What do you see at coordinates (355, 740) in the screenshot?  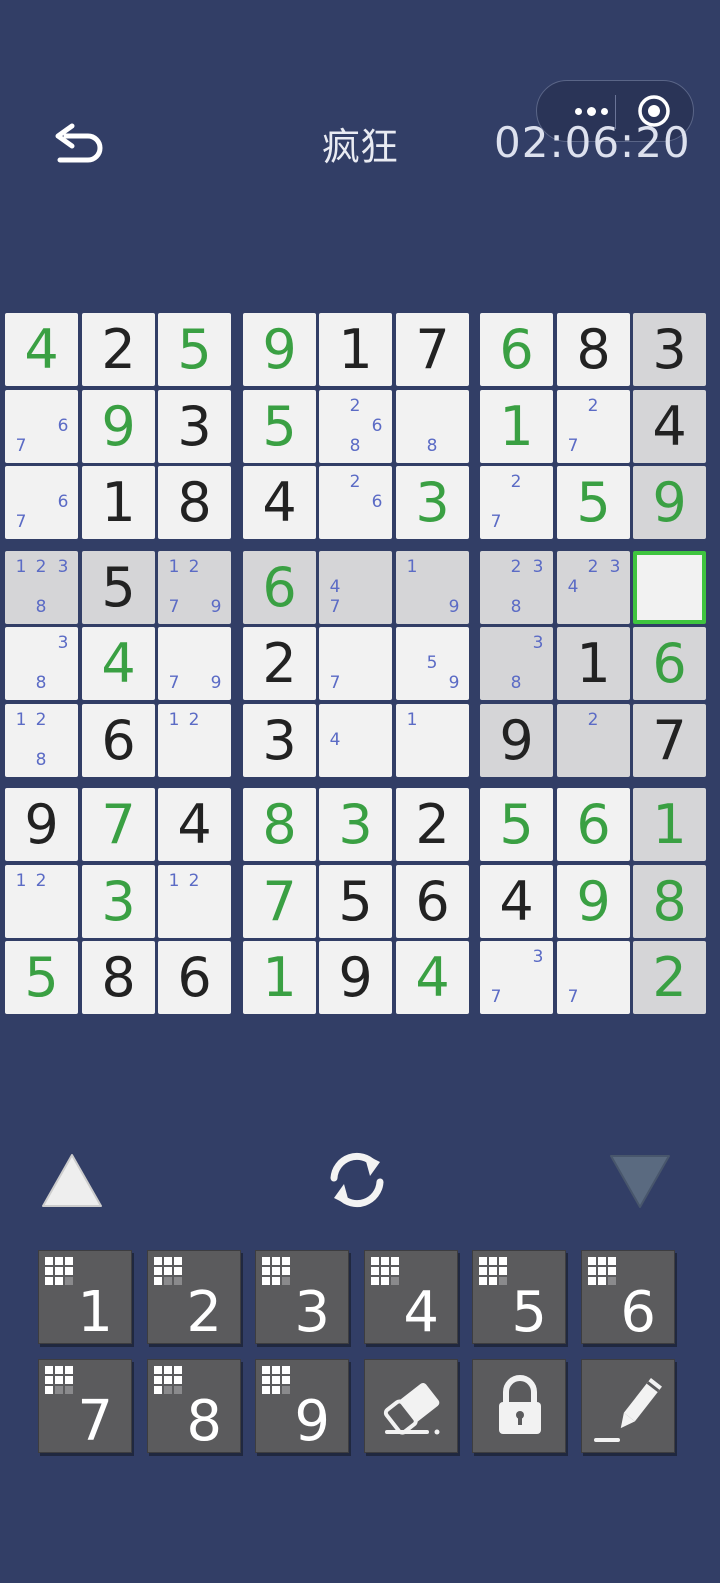 I see `sudoku-cell-r6c5: 4` at bounding box center [355, 740].